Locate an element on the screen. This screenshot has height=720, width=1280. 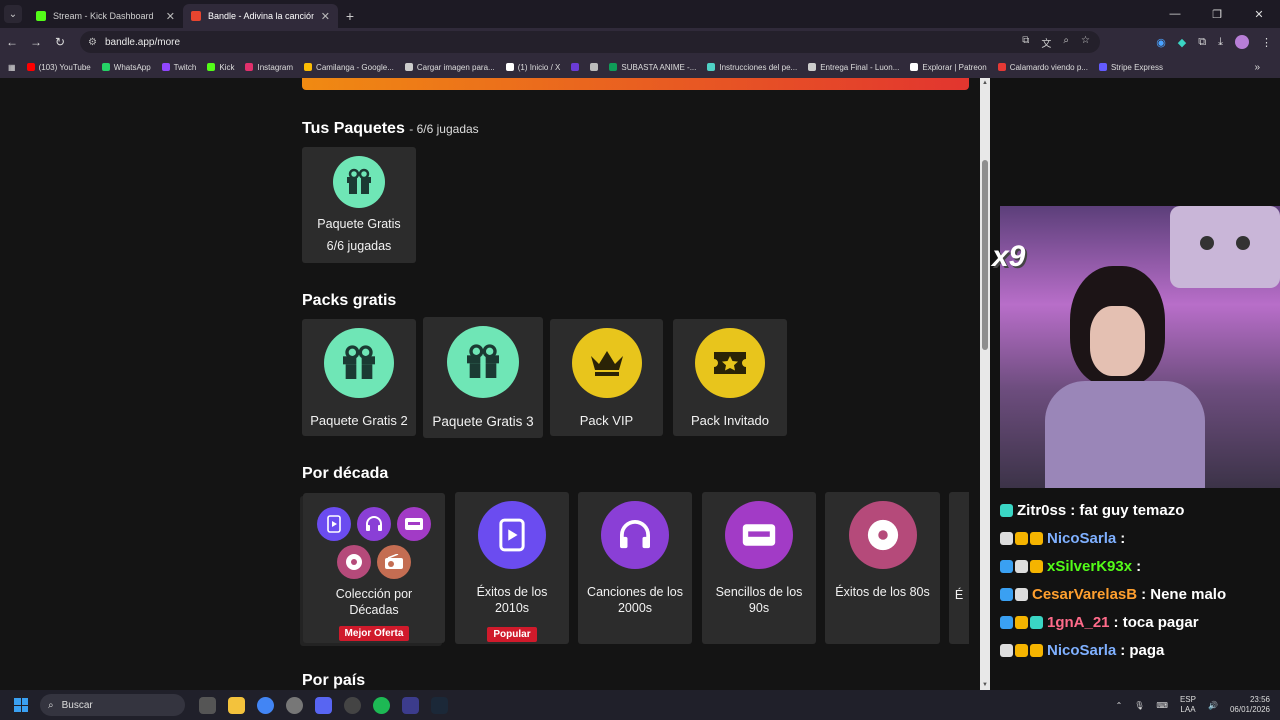
tab-kick-dashboard: Stream - Kick Dashboard ✕ is located at coordinates (105, 16).